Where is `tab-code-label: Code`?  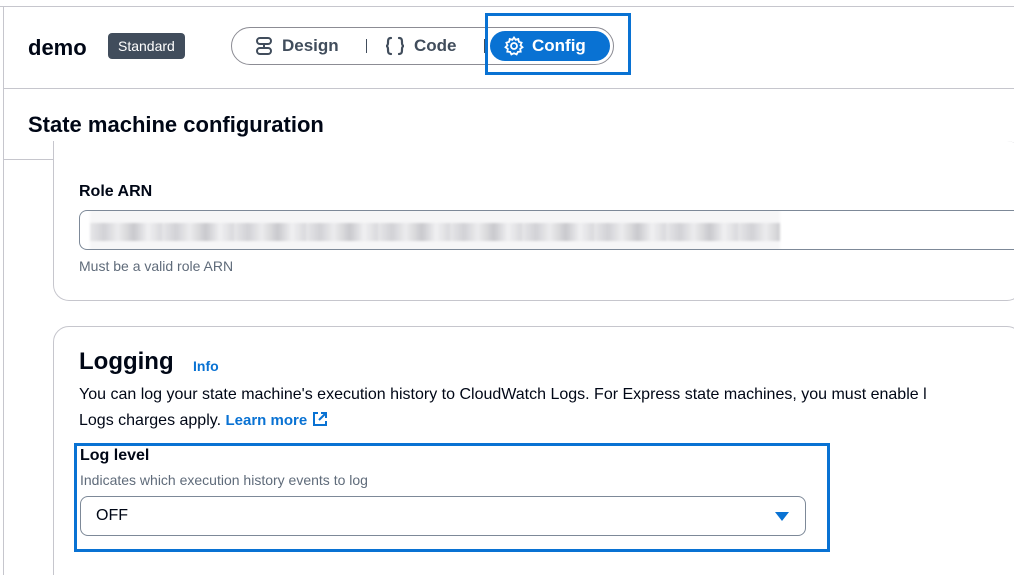
tab-code-label: Code is located at coordinates (435, 45).